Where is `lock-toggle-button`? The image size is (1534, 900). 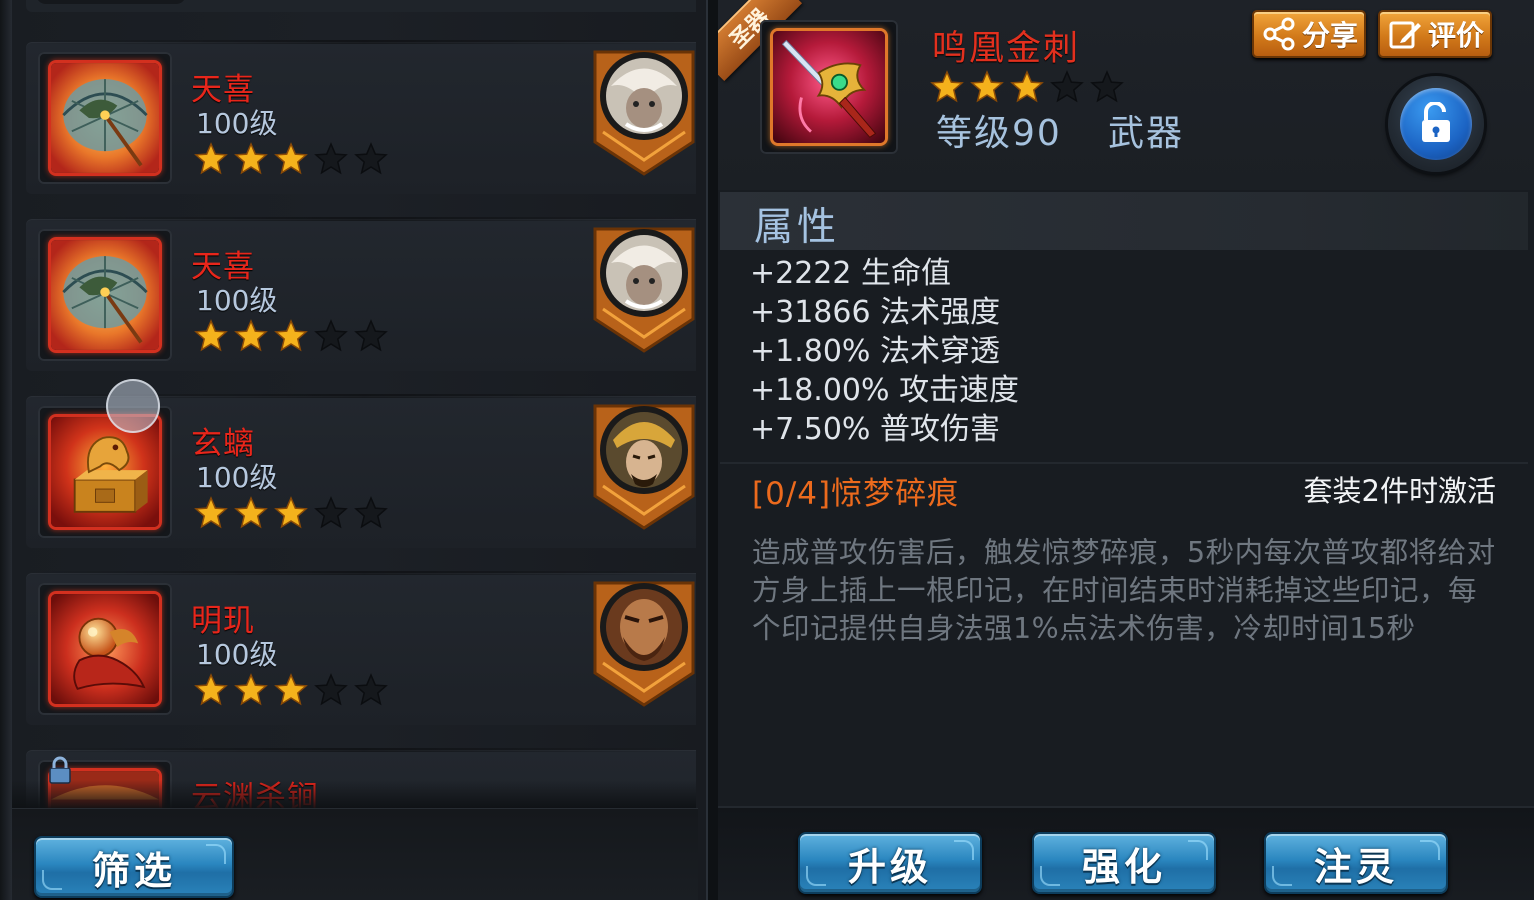
lock-toggle-button is located at coordinates (1436, 124).